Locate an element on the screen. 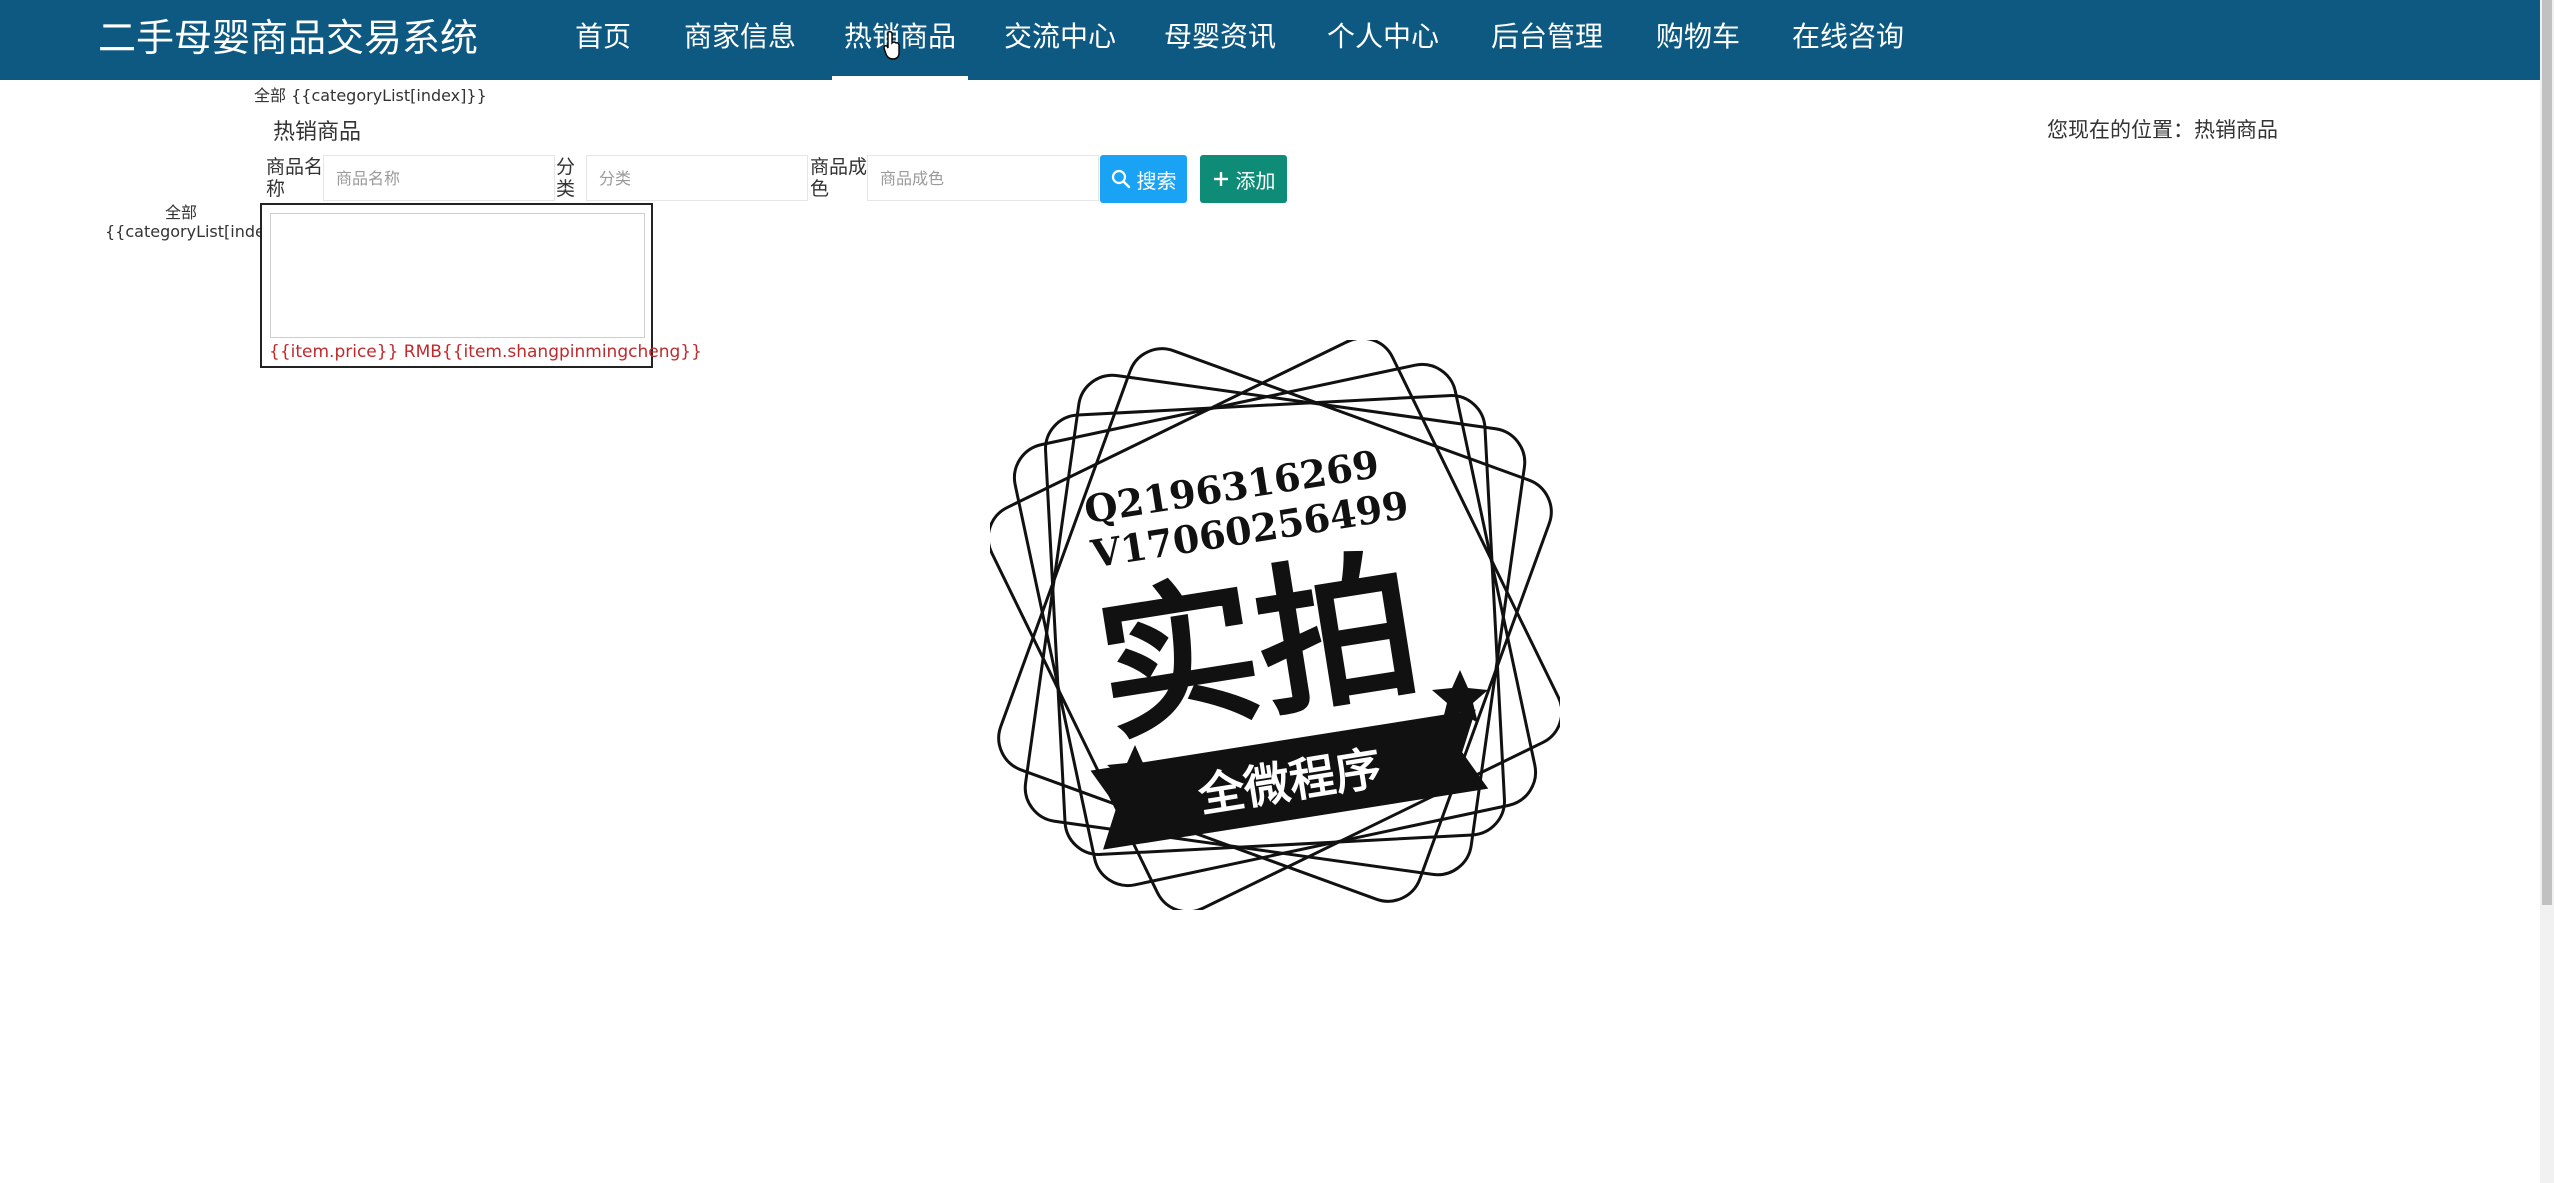  nav-item-admin: 后台管理 is located at coordinates (1547, 40).